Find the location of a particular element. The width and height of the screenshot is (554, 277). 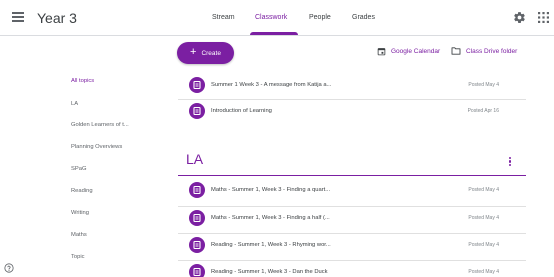

sidebar-item-maths: Maths is located at coordinates (79, 235).